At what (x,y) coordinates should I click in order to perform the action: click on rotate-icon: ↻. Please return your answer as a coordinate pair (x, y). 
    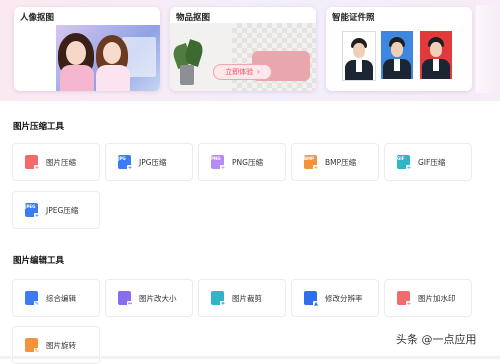
    Looking at the image, I should click on (32, 346).